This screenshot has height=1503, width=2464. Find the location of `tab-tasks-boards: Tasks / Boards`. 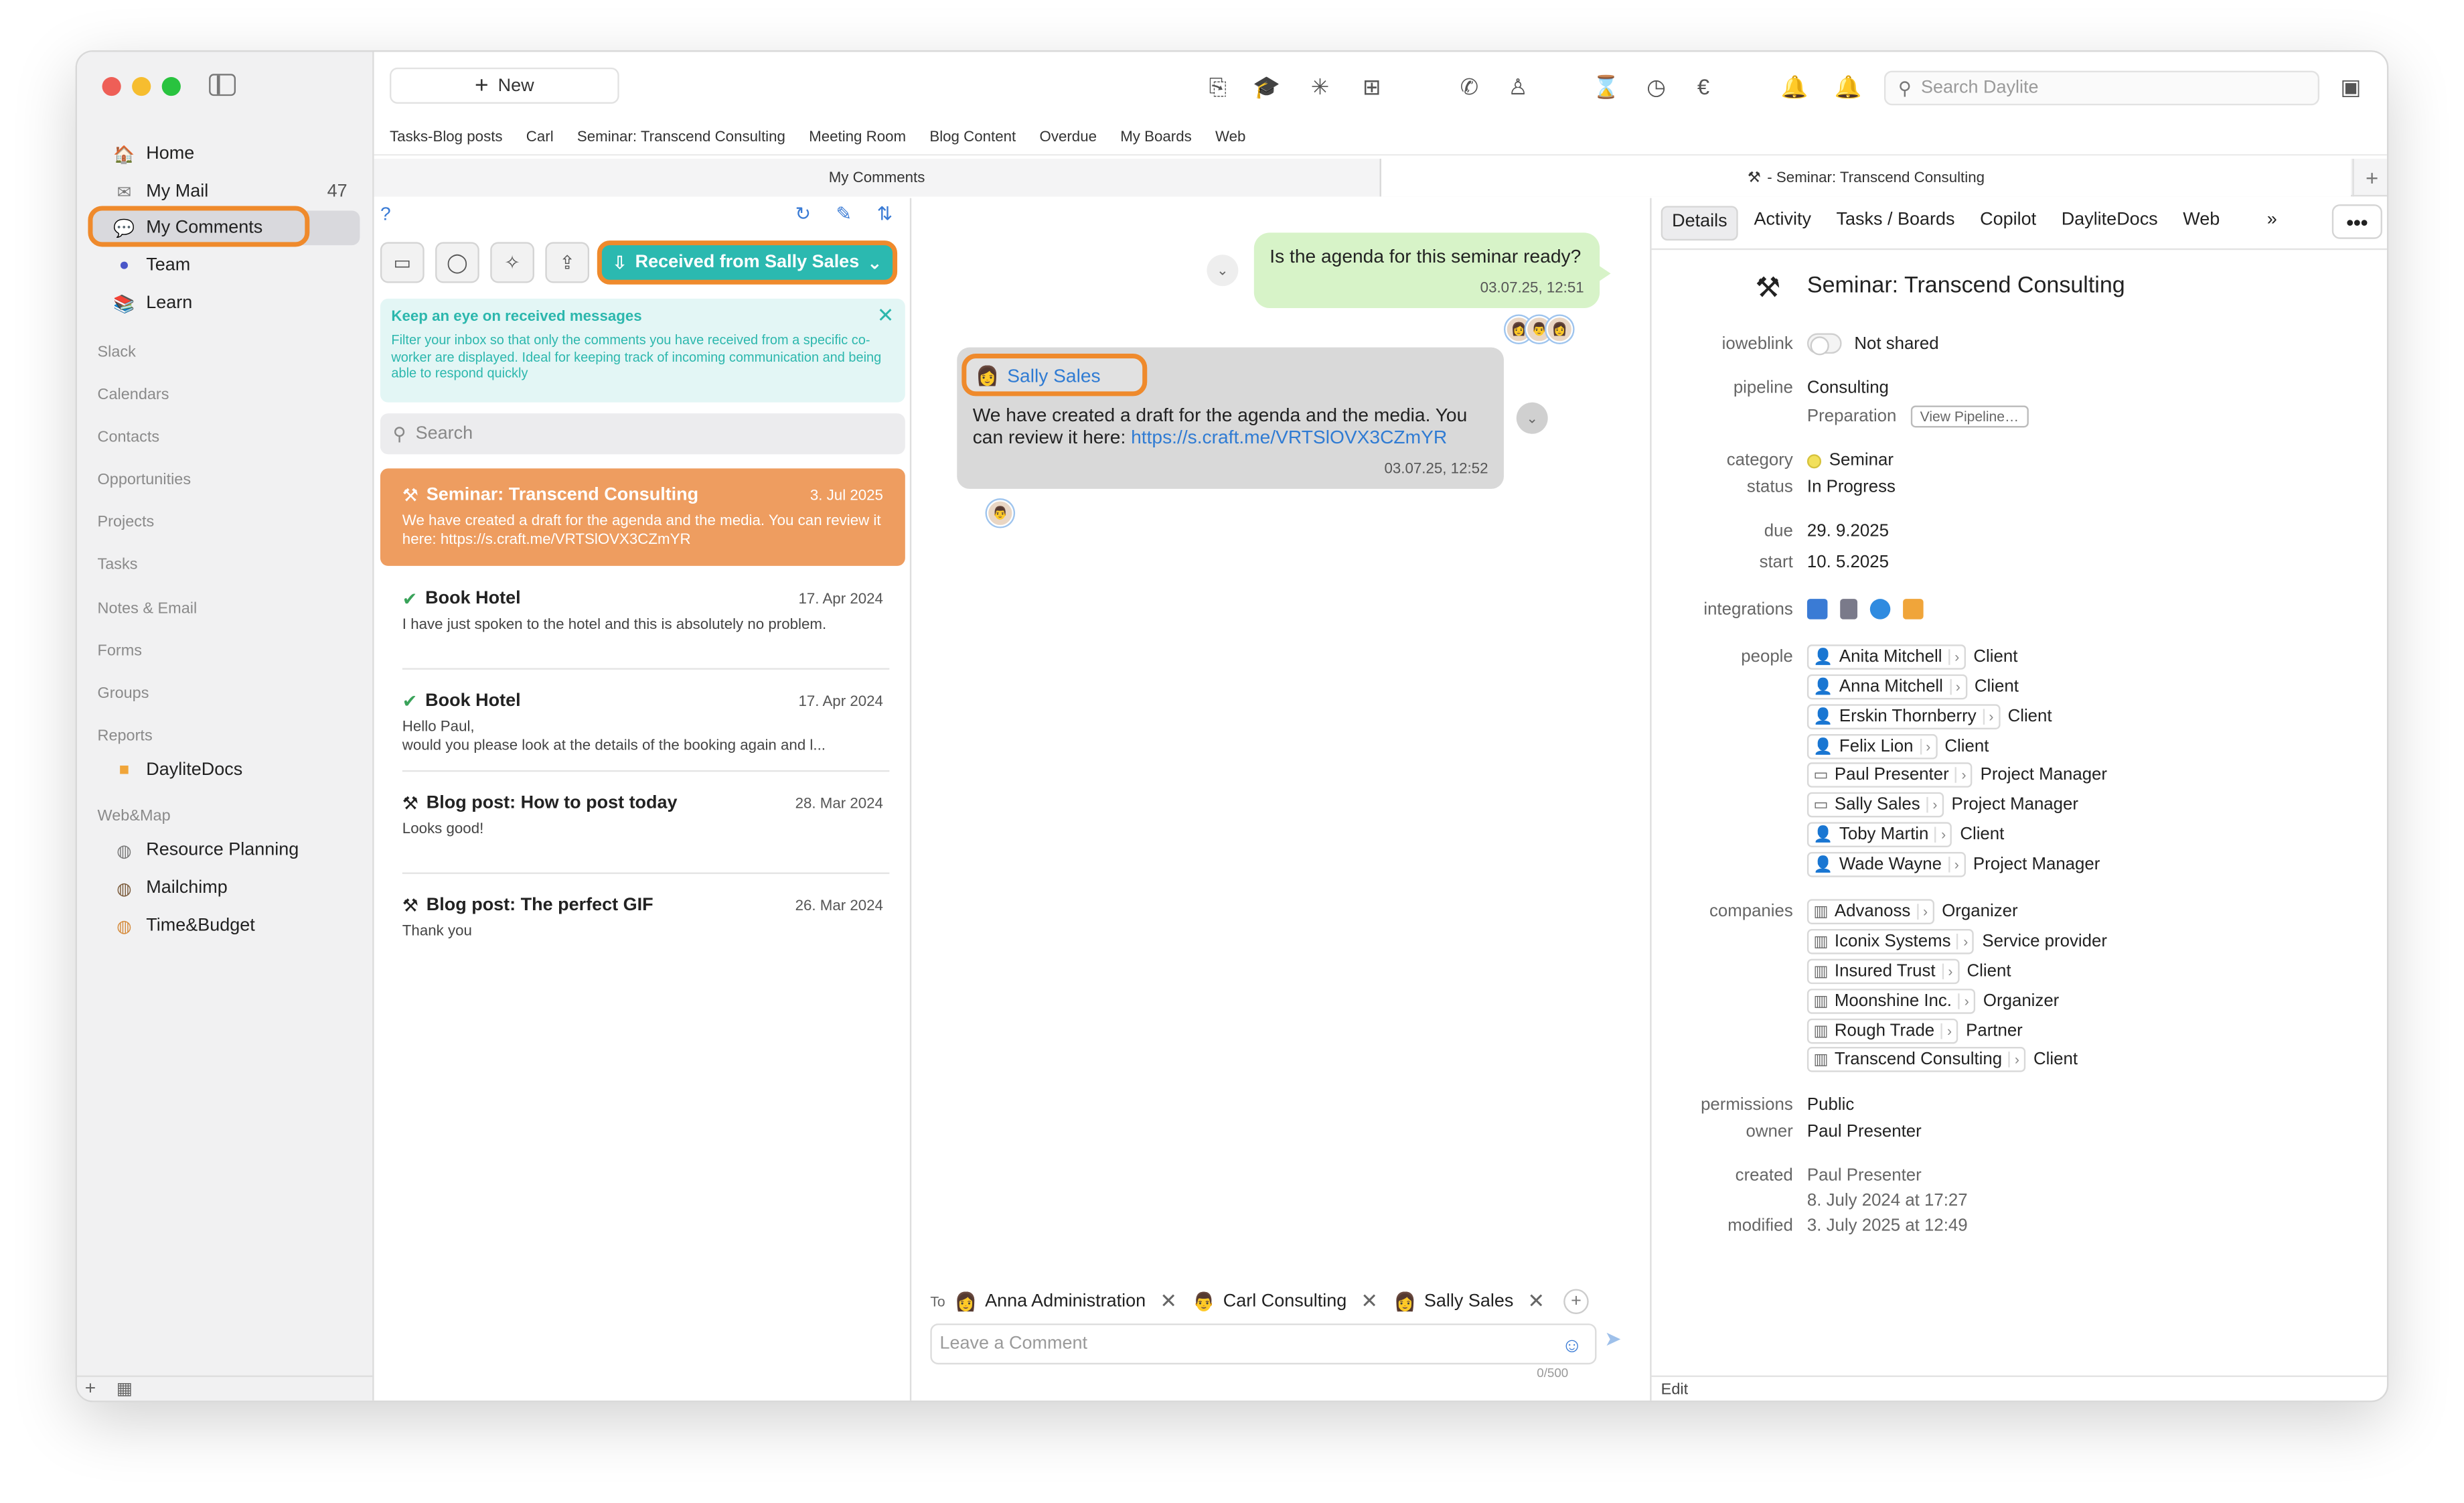

tab-tasks-boards: Tasks / Boards is located at coordinates (1895, 223).